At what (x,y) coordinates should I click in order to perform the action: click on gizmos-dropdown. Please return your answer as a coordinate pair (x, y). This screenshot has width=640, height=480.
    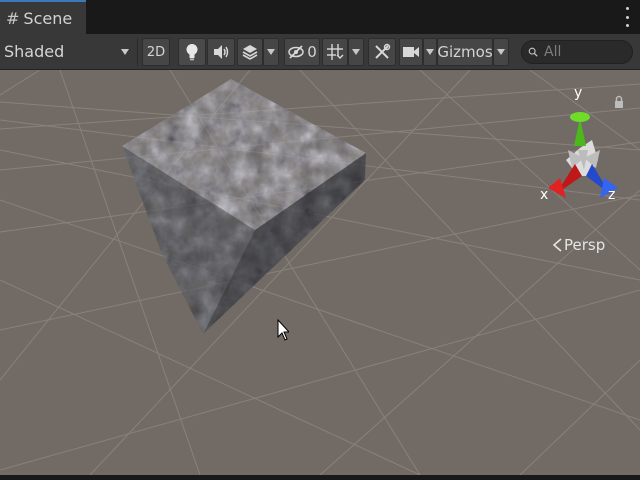
    Looking at the image, I should click on (501, 52).